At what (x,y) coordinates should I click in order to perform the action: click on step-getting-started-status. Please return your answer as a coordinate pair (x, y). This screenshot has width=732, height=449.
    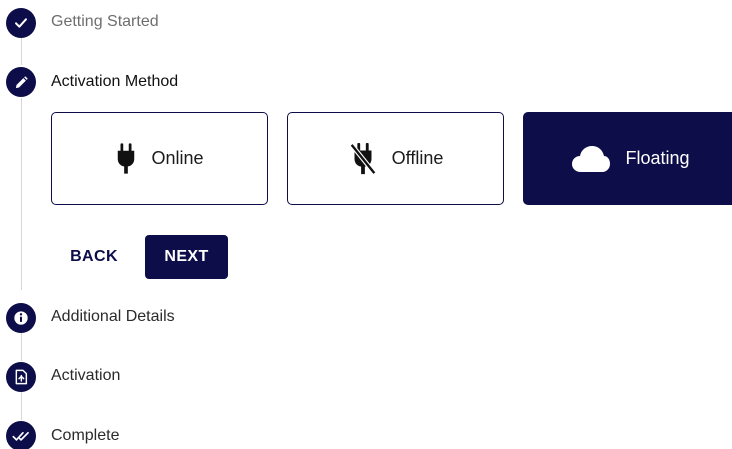
    Looking at the image, I should click on (21, 23).